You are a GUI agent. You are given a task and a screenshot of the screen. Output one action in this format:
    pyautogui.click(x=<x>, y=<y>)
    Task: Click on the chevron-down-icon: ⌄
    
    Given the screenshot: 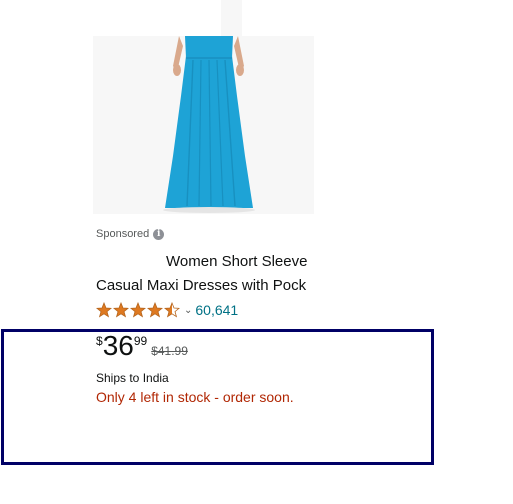 What is the action you would take?
    pyautogui.click(x=188, y=310)
    